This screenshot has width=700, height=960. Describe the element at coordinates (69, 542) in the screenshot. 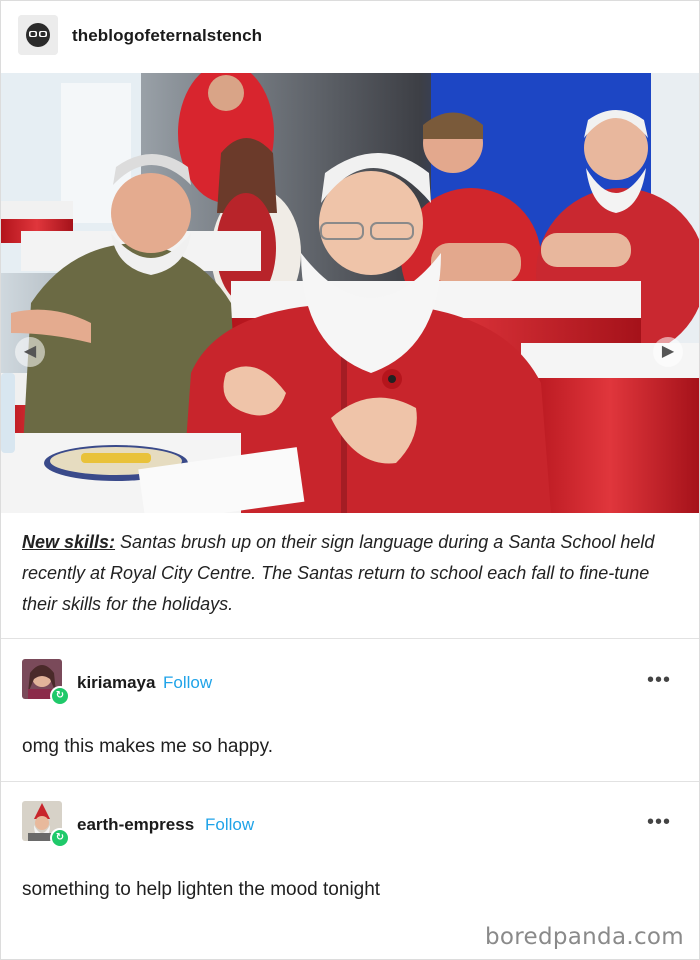

I see `caption-lead: New skills:` at that location.